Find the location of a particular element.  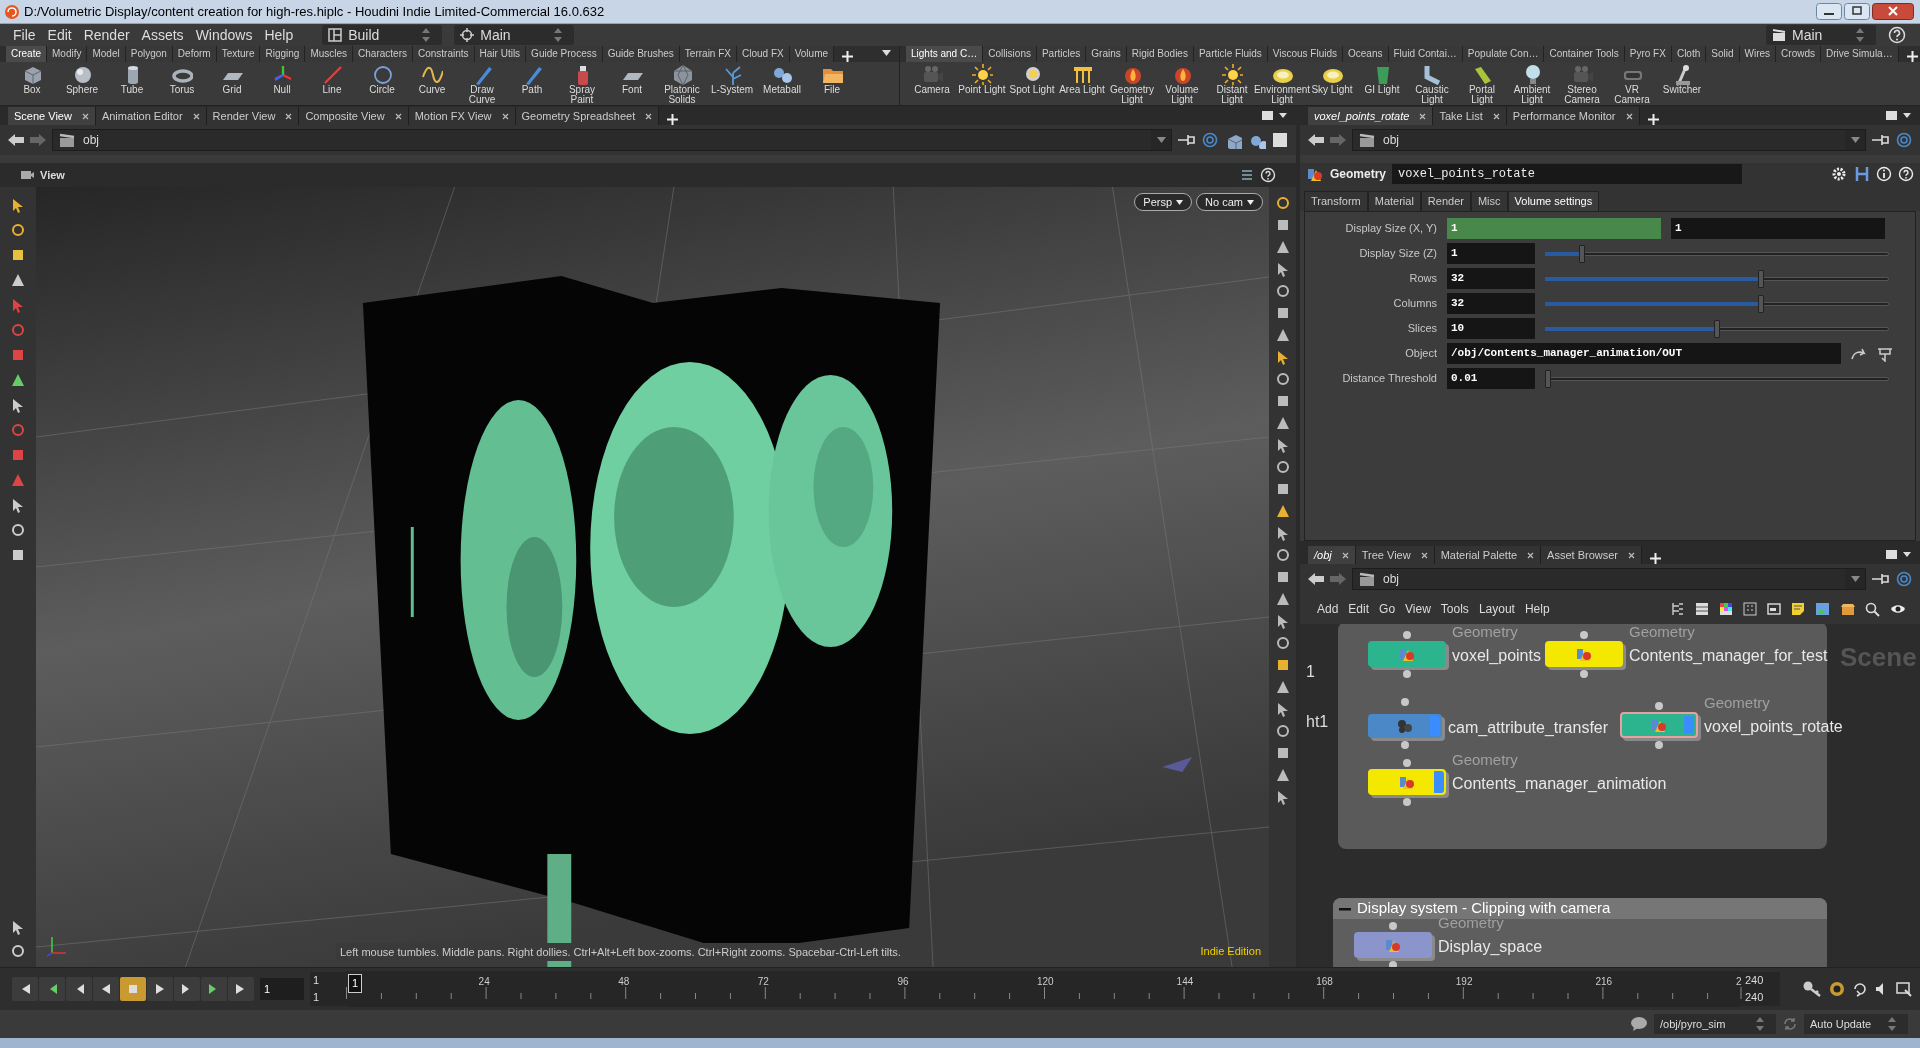

shelf-tab: Particles is located at coordinates (1061, 54).